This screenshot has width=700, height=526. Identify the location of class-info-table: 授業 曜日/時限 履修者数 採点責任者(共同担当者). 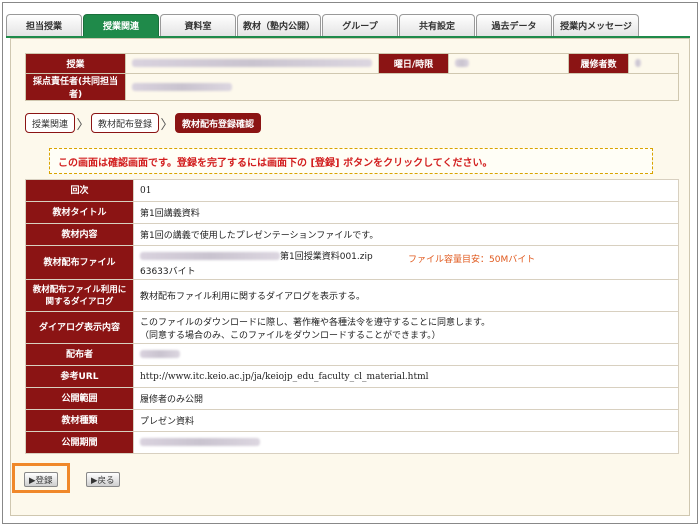
(352, 77).